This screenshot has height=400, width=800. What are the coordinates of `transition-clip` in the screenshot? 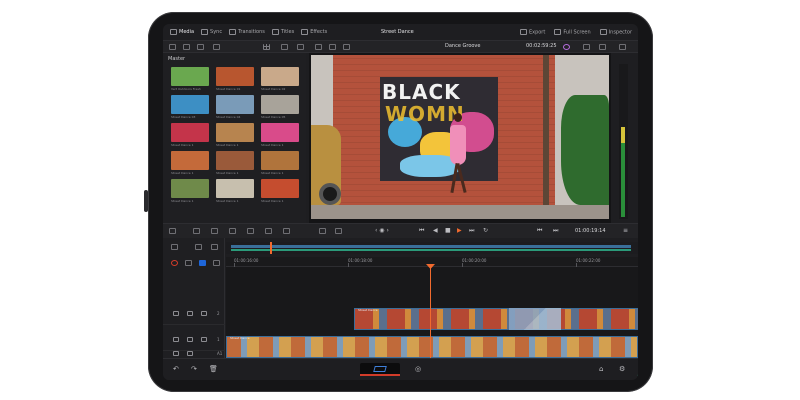 It's located at (535, 319).